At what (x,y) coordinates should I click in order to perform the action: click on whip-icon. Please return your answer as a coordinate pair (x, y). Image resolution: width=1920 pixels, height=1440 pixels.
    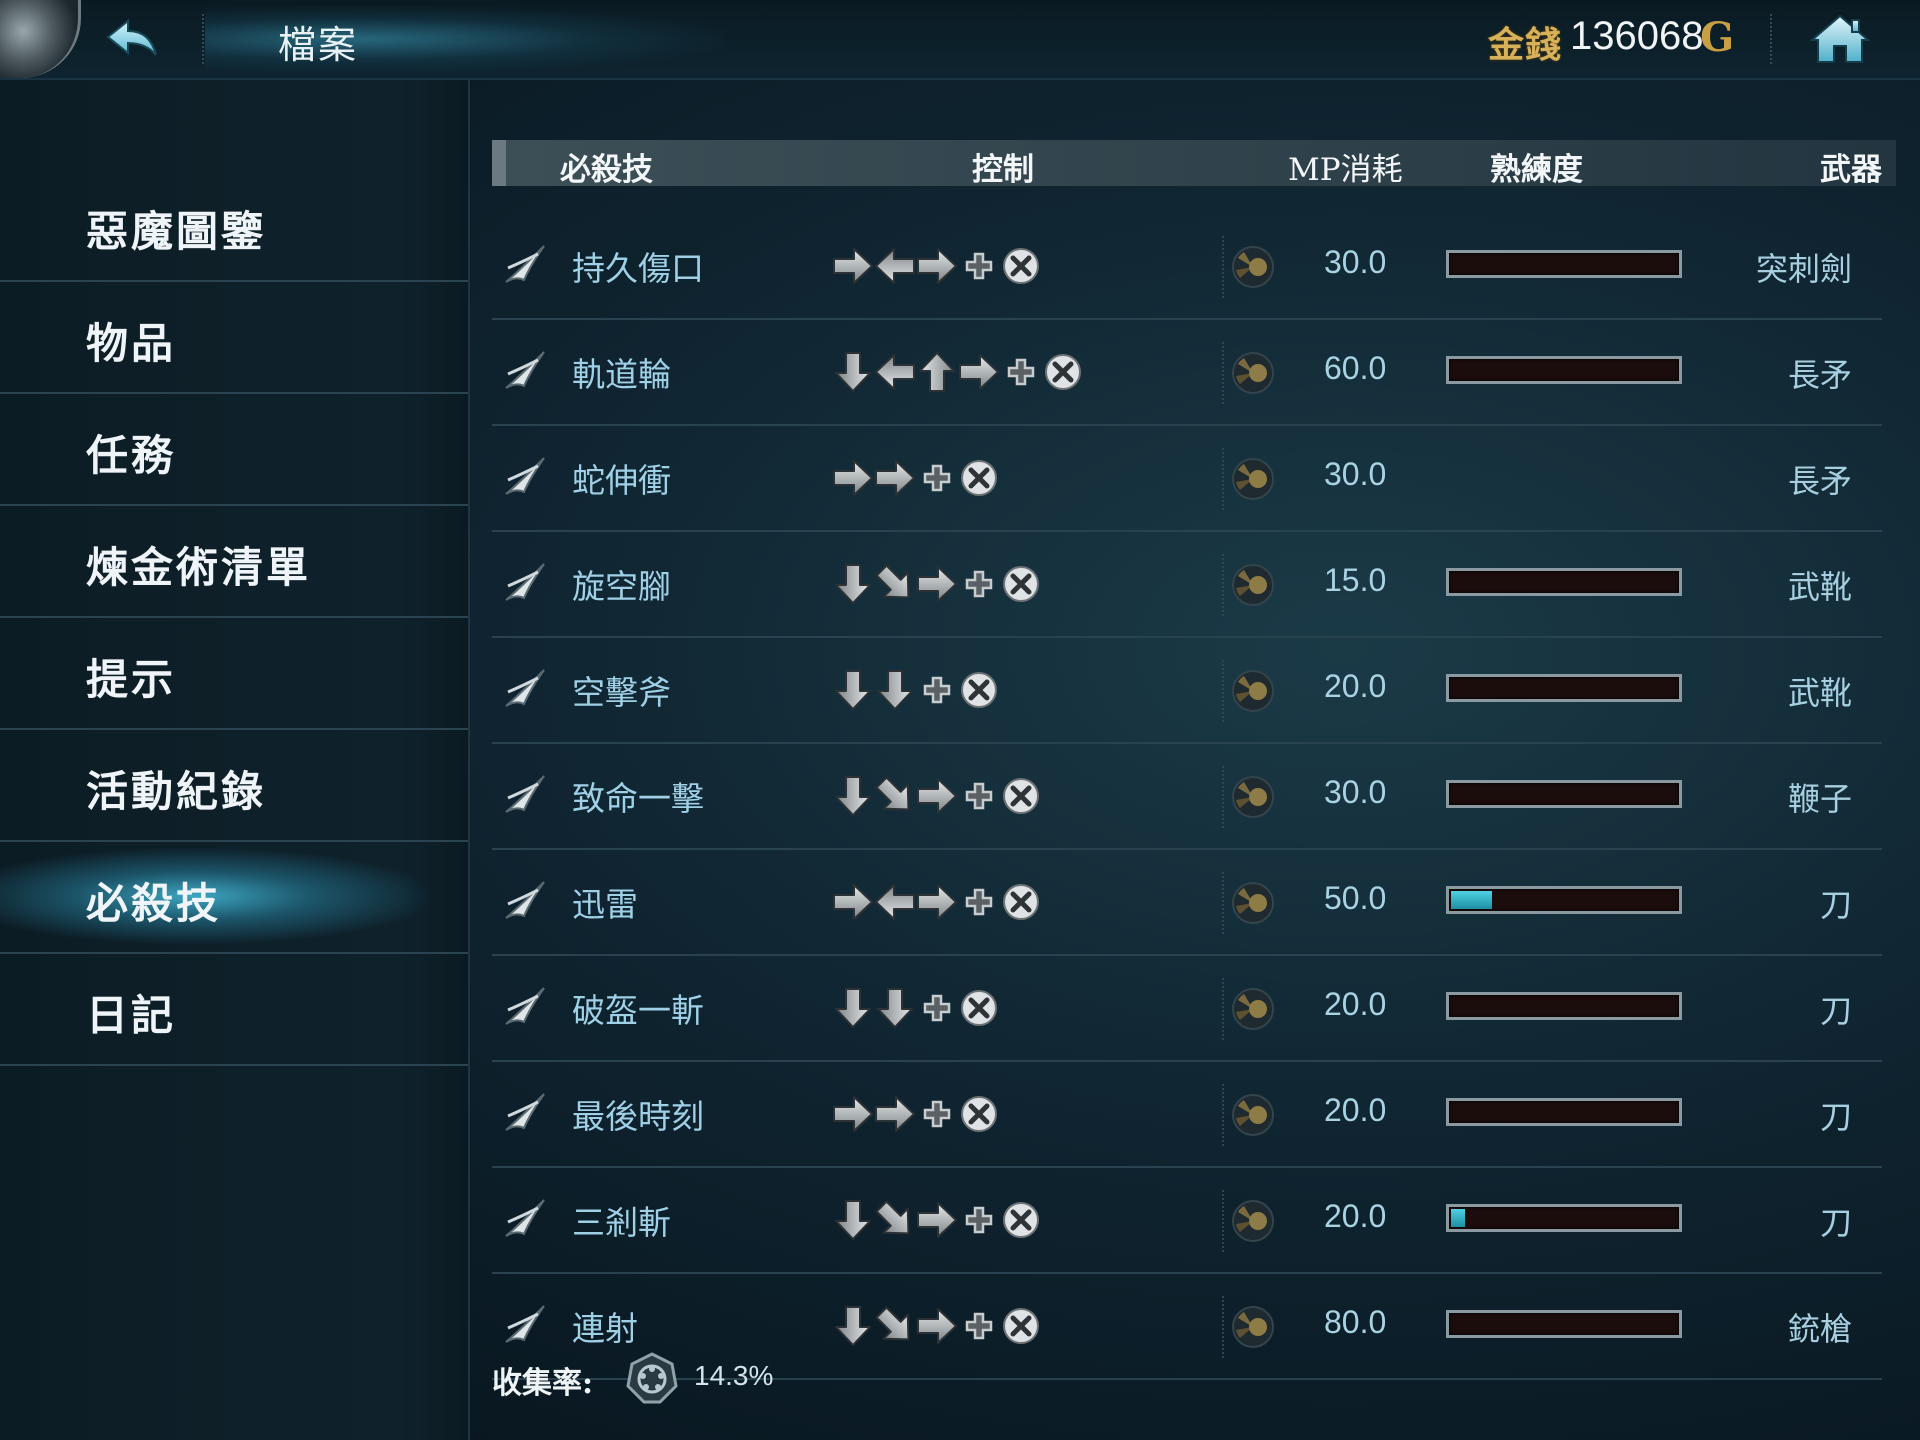
    Looking at the image, I should click on (525, 795).